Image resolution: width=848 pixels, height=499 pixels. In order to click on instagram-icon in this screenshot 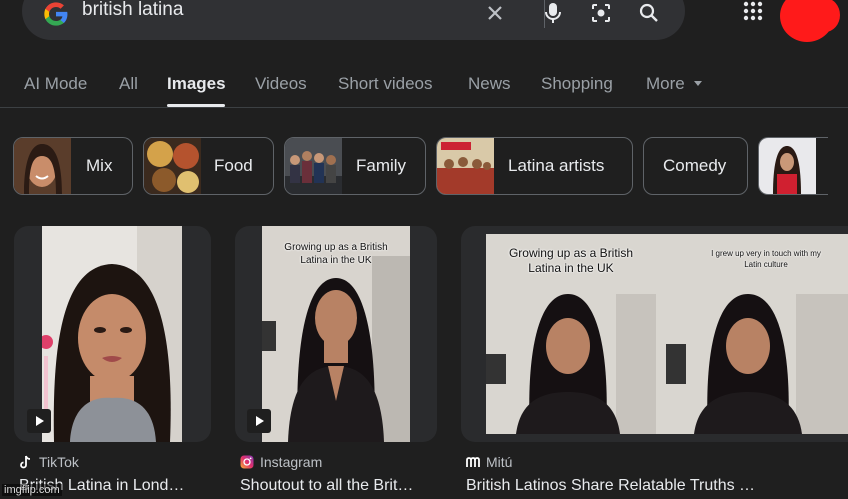, I will do `click(247, 462)`.